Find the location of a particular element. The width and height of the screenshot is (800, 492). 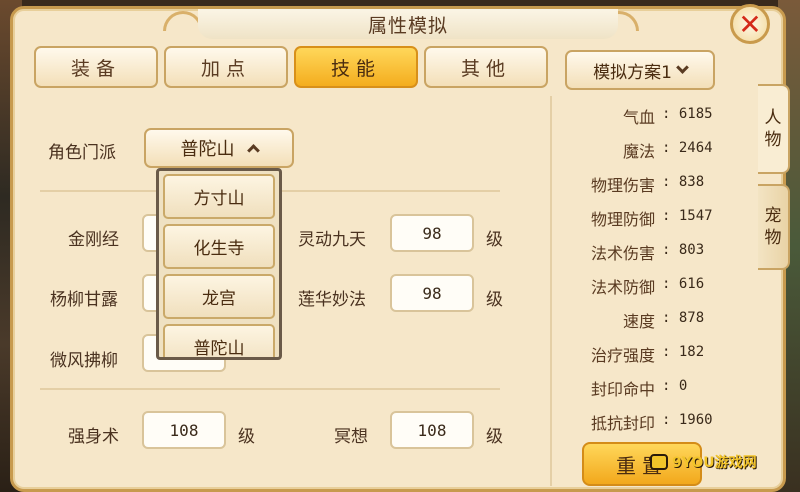

stat-value: : 1960 is located at coordinates (687, 420).